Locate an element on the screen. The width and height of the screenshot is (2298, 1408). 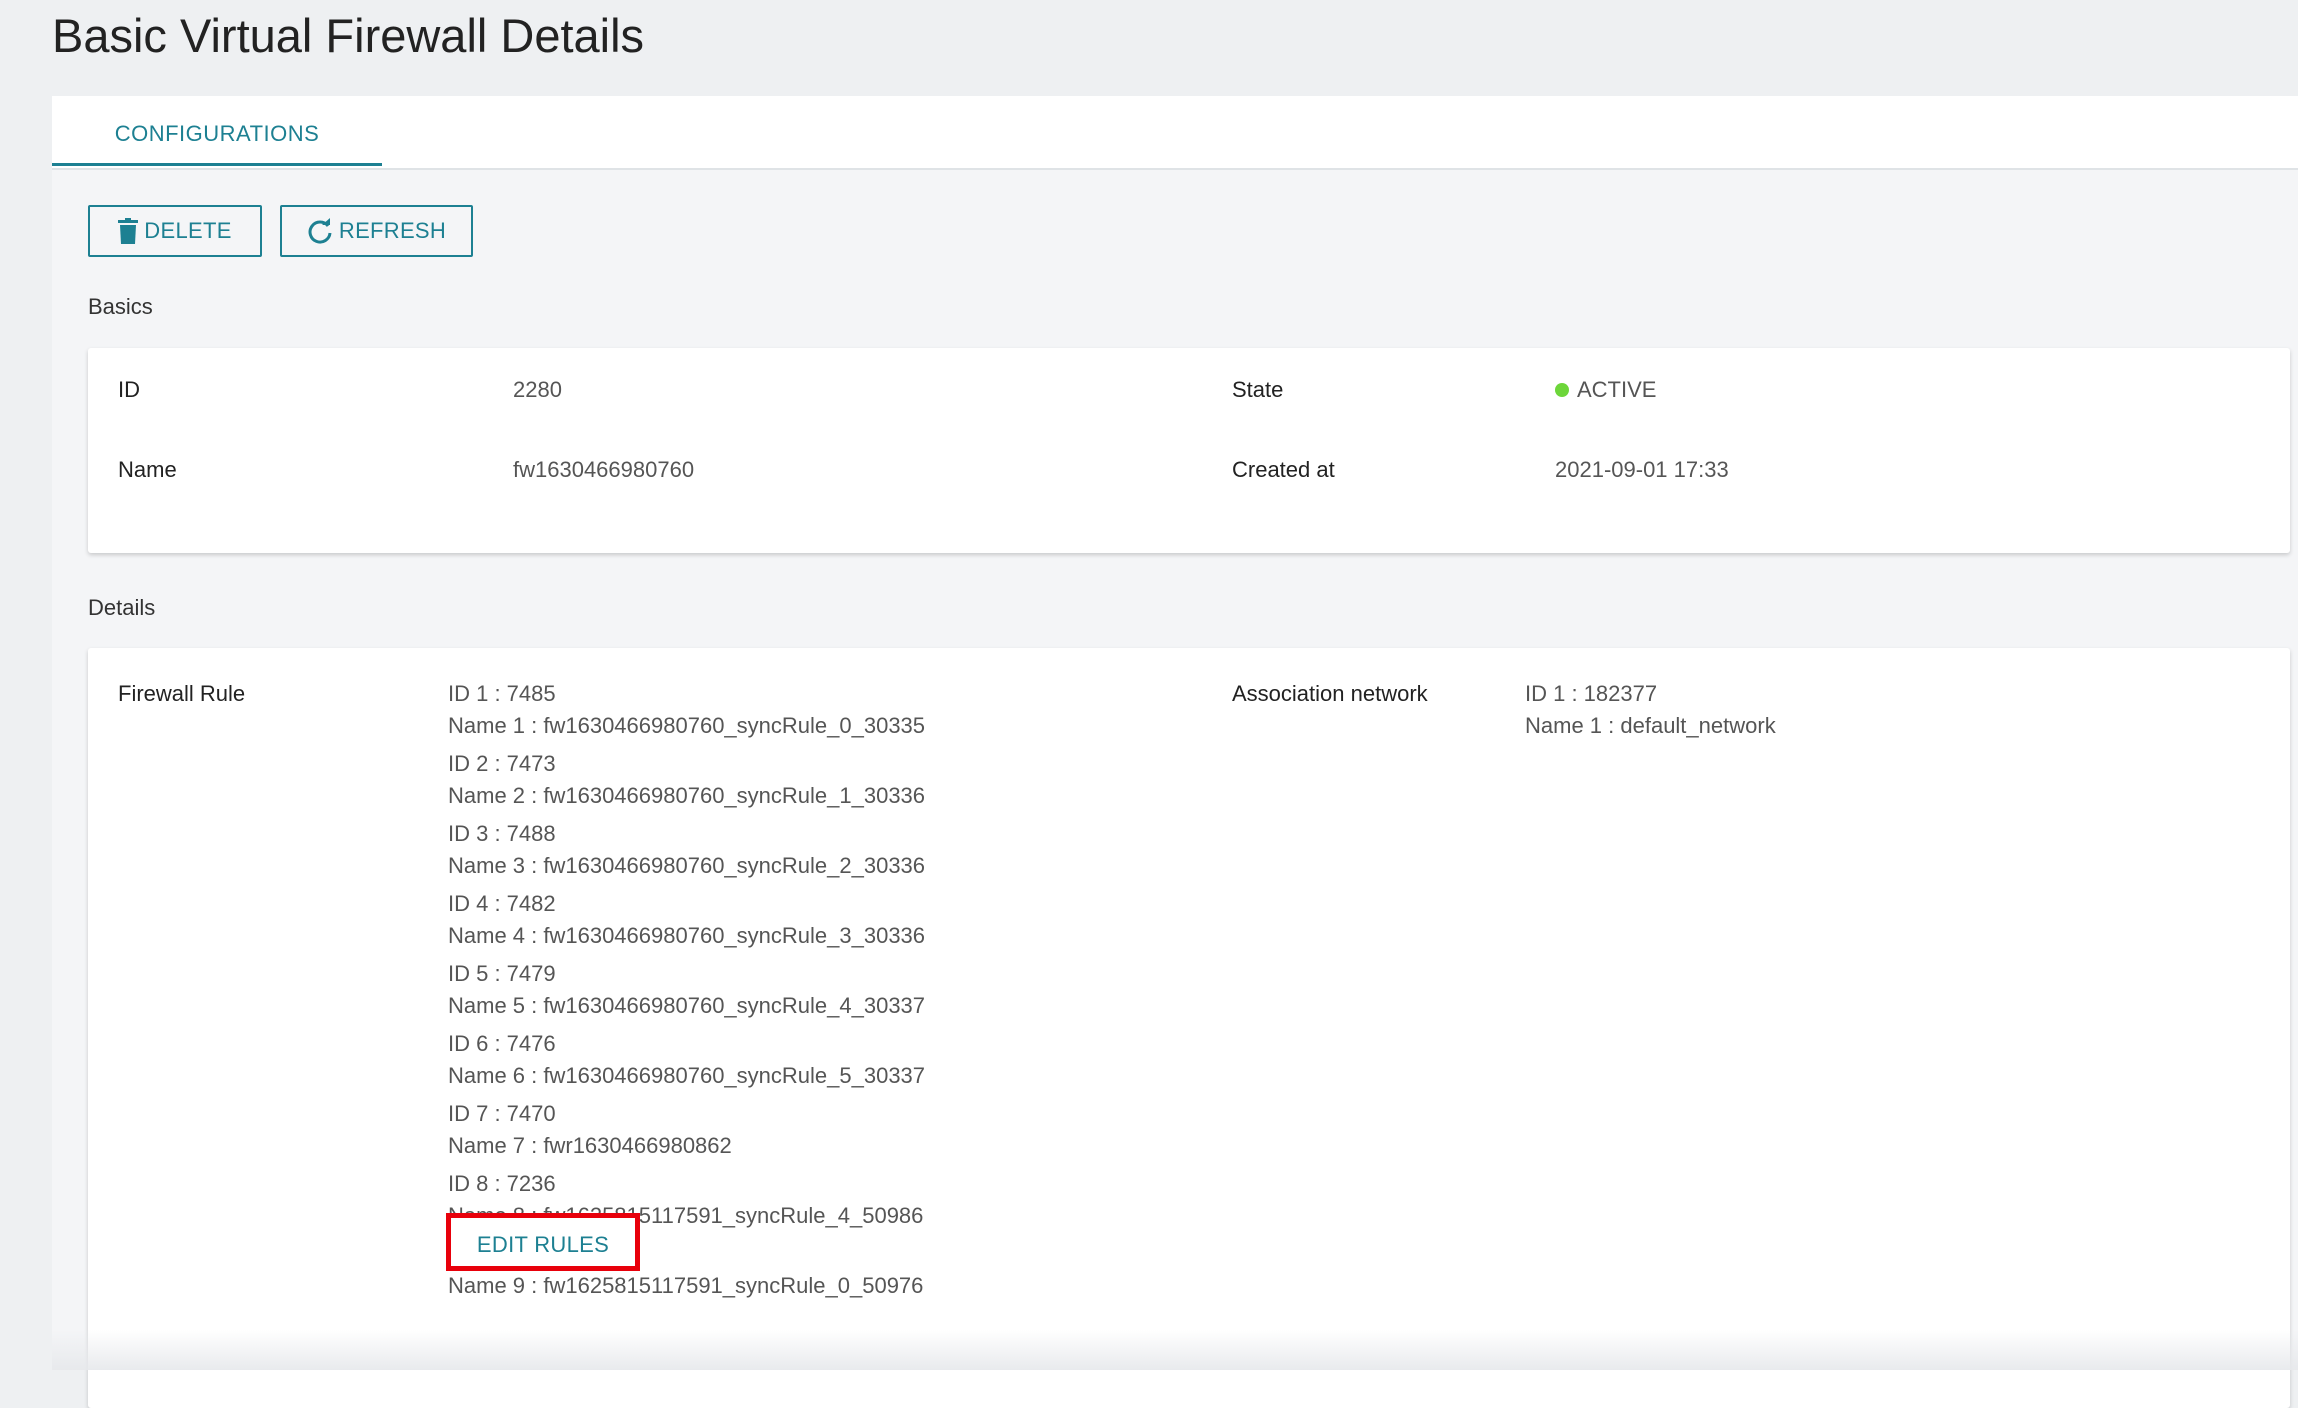
name-value: fw1630466980760 is located at coordinates (604, 469).